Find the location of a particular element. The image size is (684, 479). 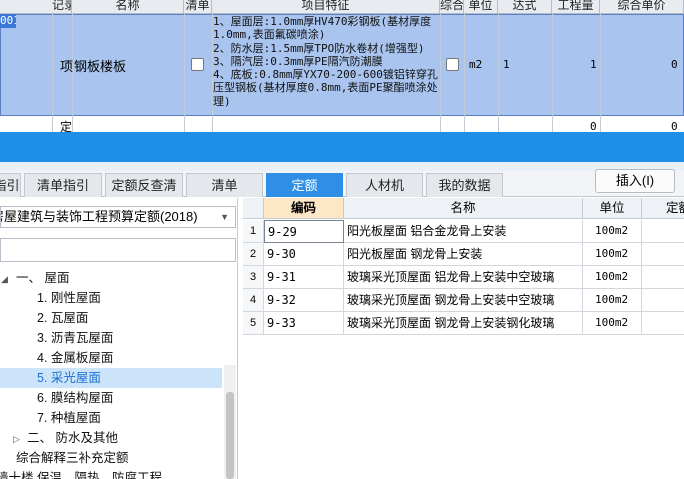

row-quantity: 1 is located at coordinates (593, 64).